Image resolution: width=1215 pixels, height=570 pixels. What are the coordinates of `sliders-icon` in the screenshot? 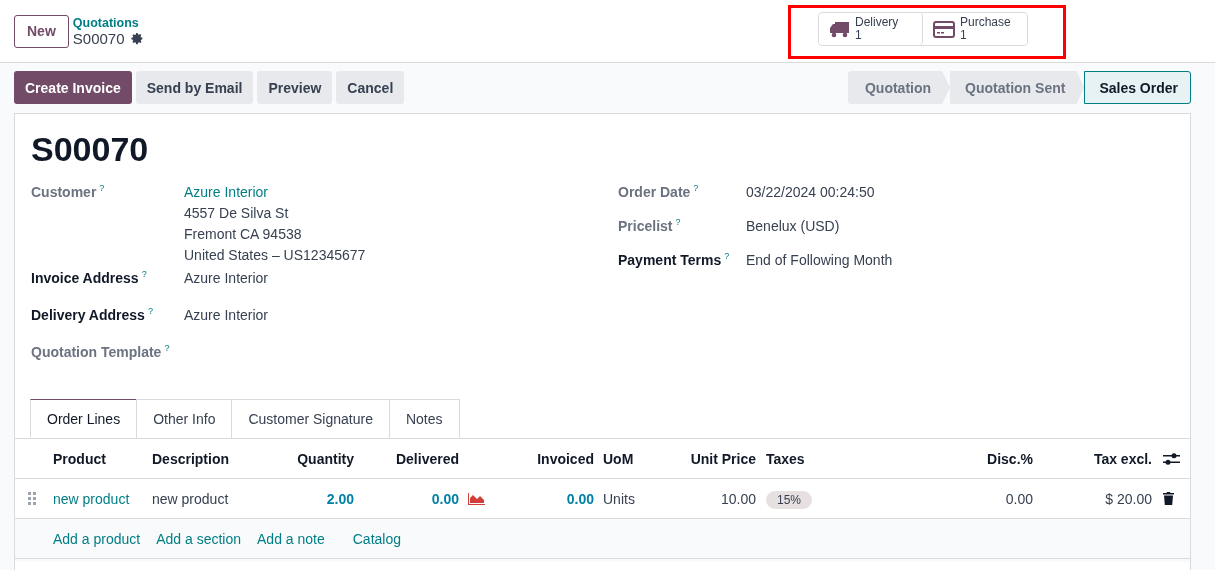 It's located at (1171, 458).